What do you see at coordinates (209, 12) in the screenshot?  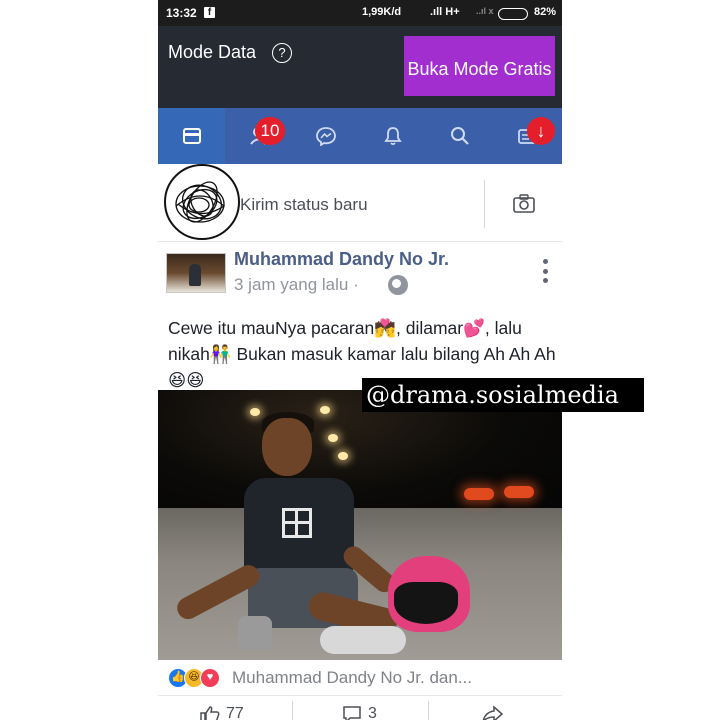 I see `facebook-notification-icon: f` at bounding box center [209, 12].